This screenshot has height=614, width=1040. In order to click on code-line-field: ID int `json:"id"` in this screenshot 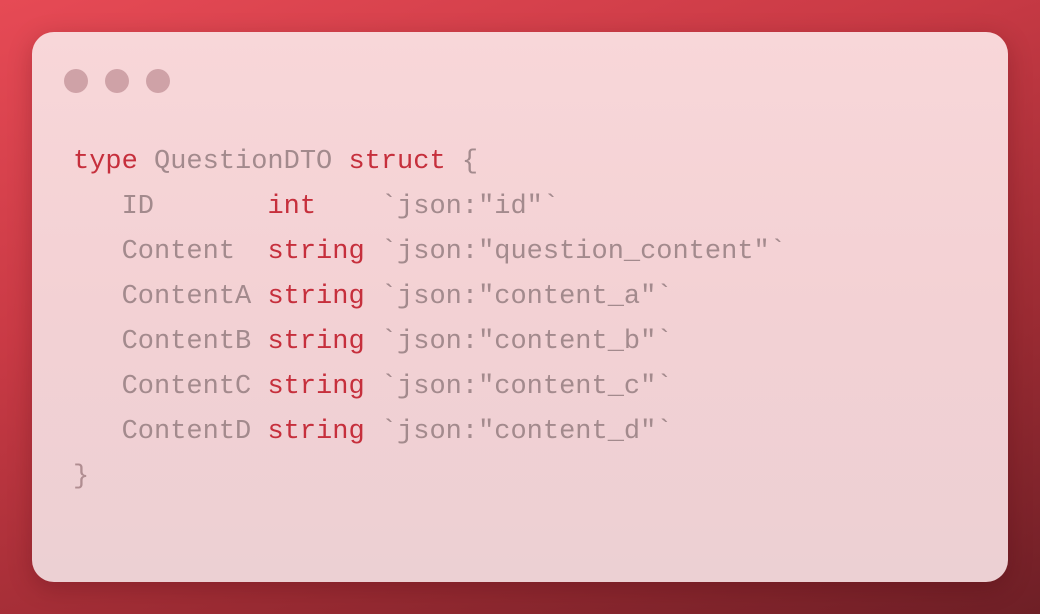, I will do `click(429, 207)`.